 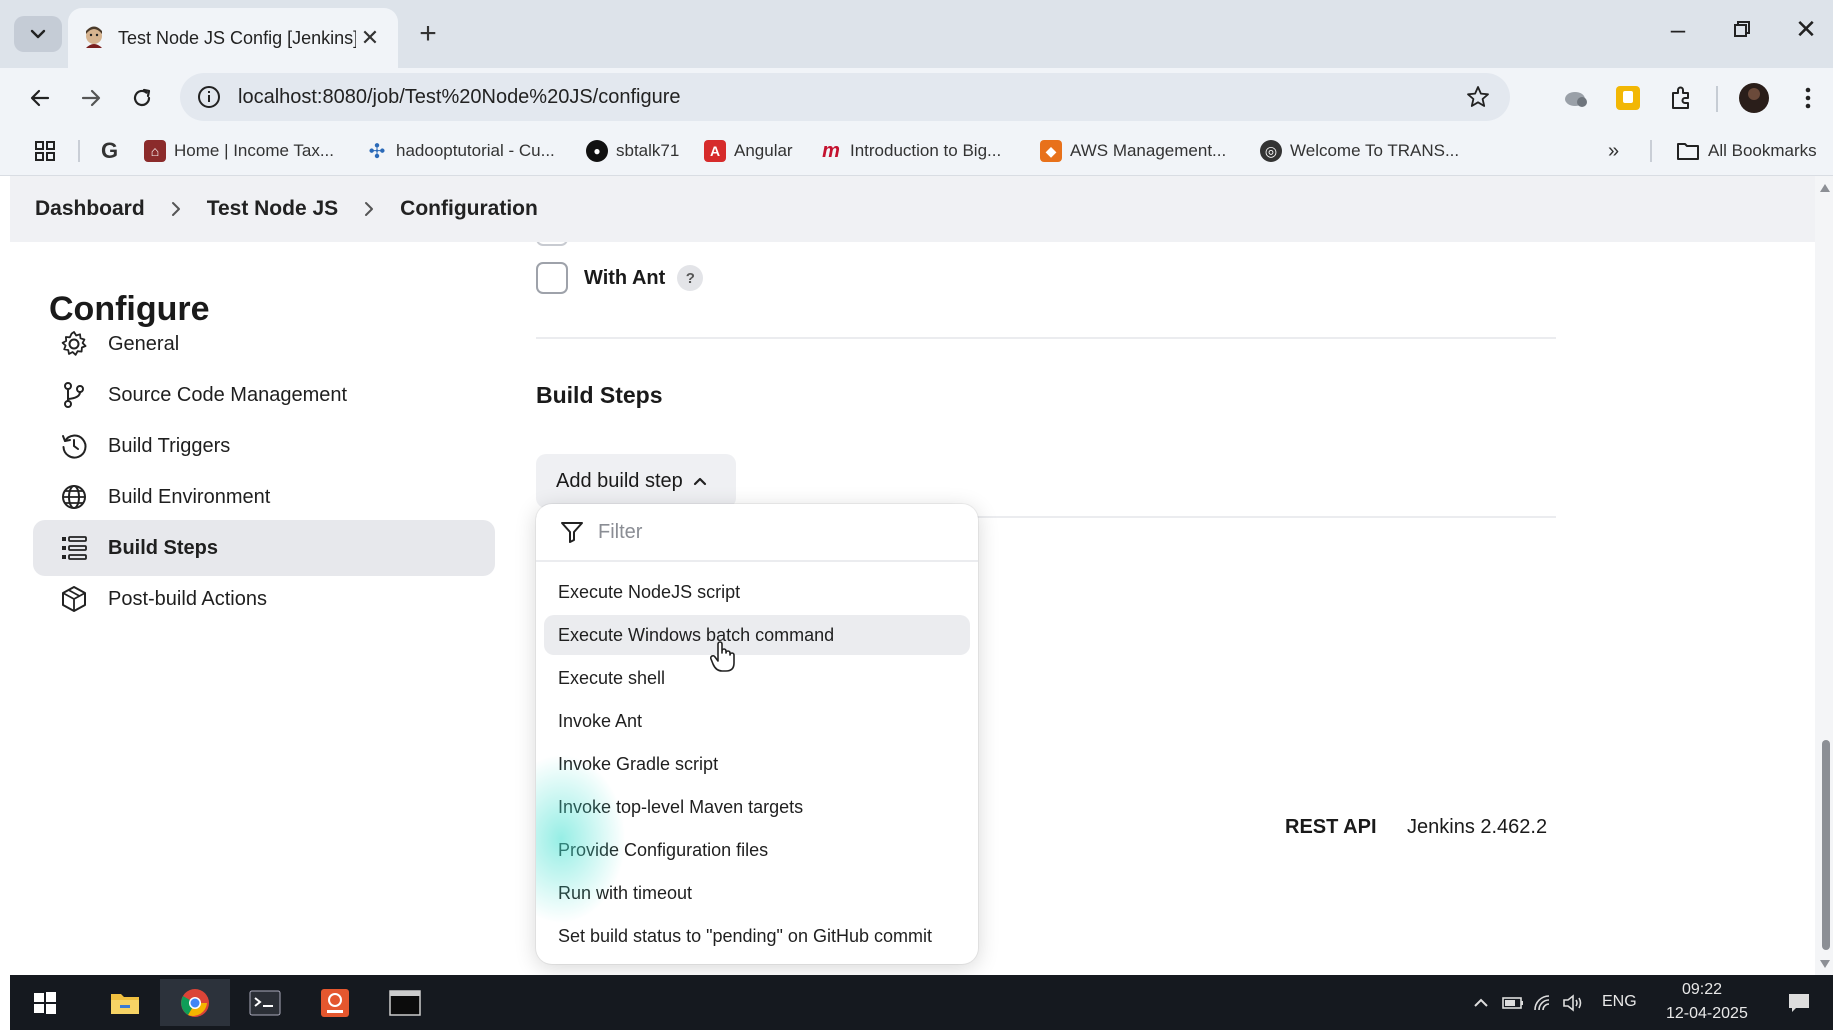 What do you see at coordinates (1742, 29) in the screenshot?
I see `restore-button` at bounding box center [1742, 29].